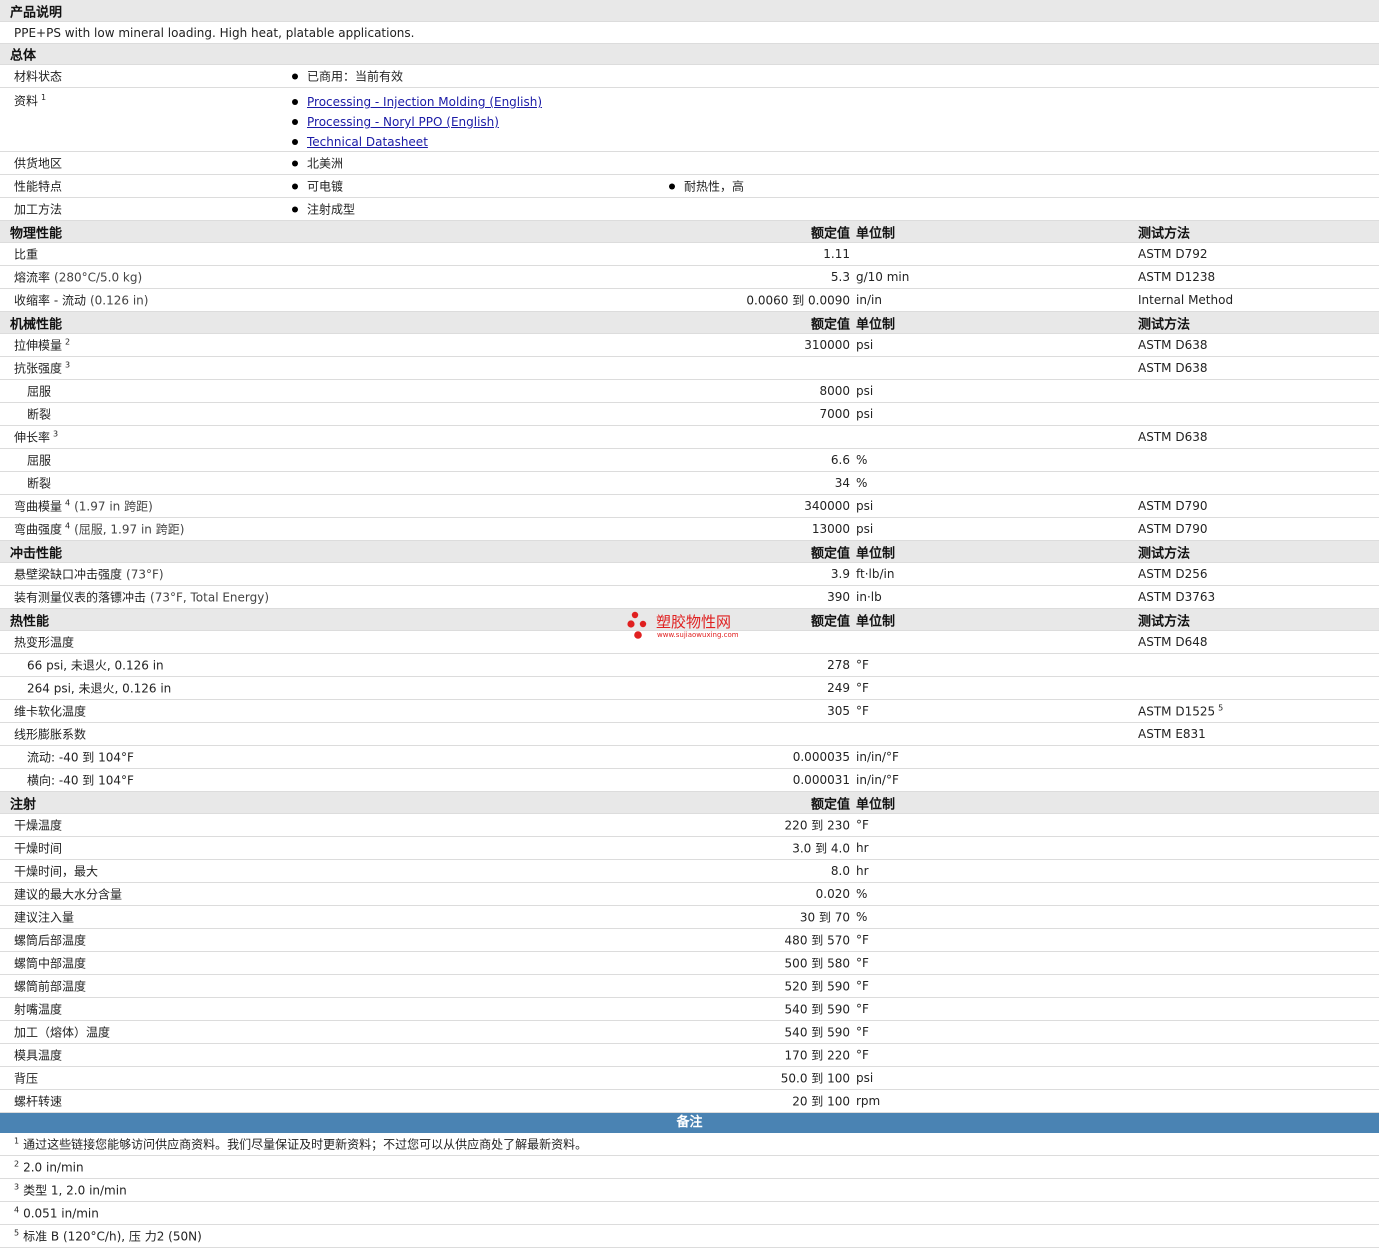 Image resolution: width=1379 pixels, height=1249 pixels. I want to click on material-status-value-wrap: 已商用：当前有效, so click(347, 76).